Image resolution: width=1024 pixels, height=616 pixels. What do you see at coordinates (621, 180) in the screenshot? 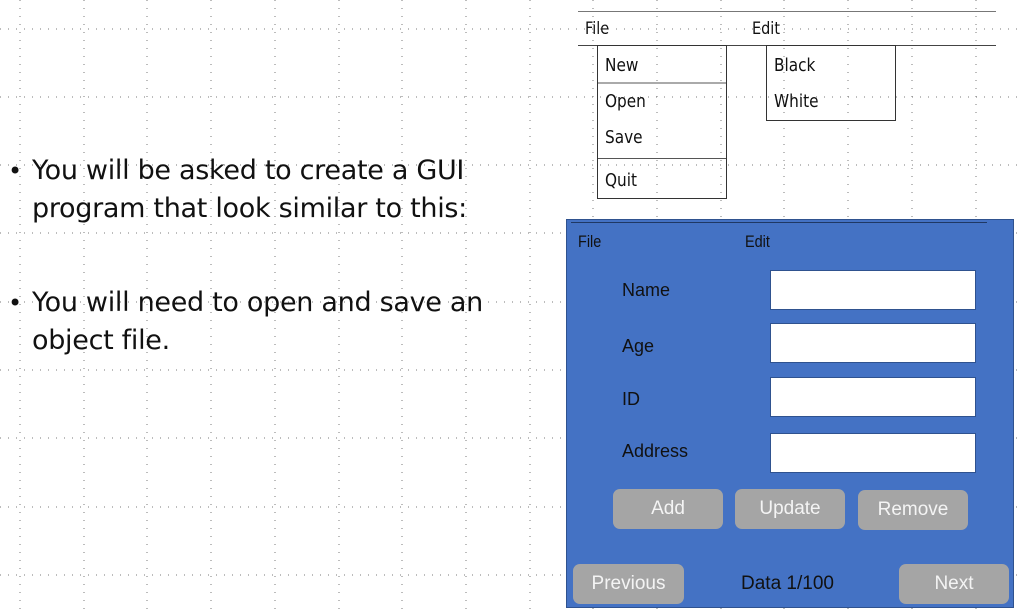
I see `menu-item-quit: Quit` at bounding box center [621, 180].